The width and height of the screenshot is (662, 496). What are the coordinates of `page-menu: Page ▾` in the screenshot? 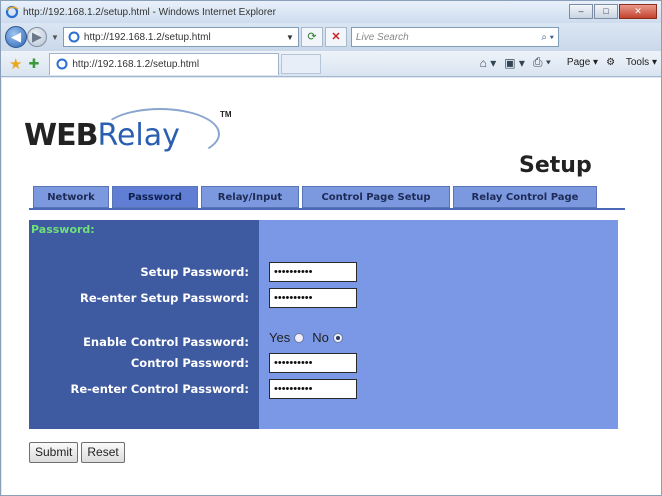 It's located at (578, 62).